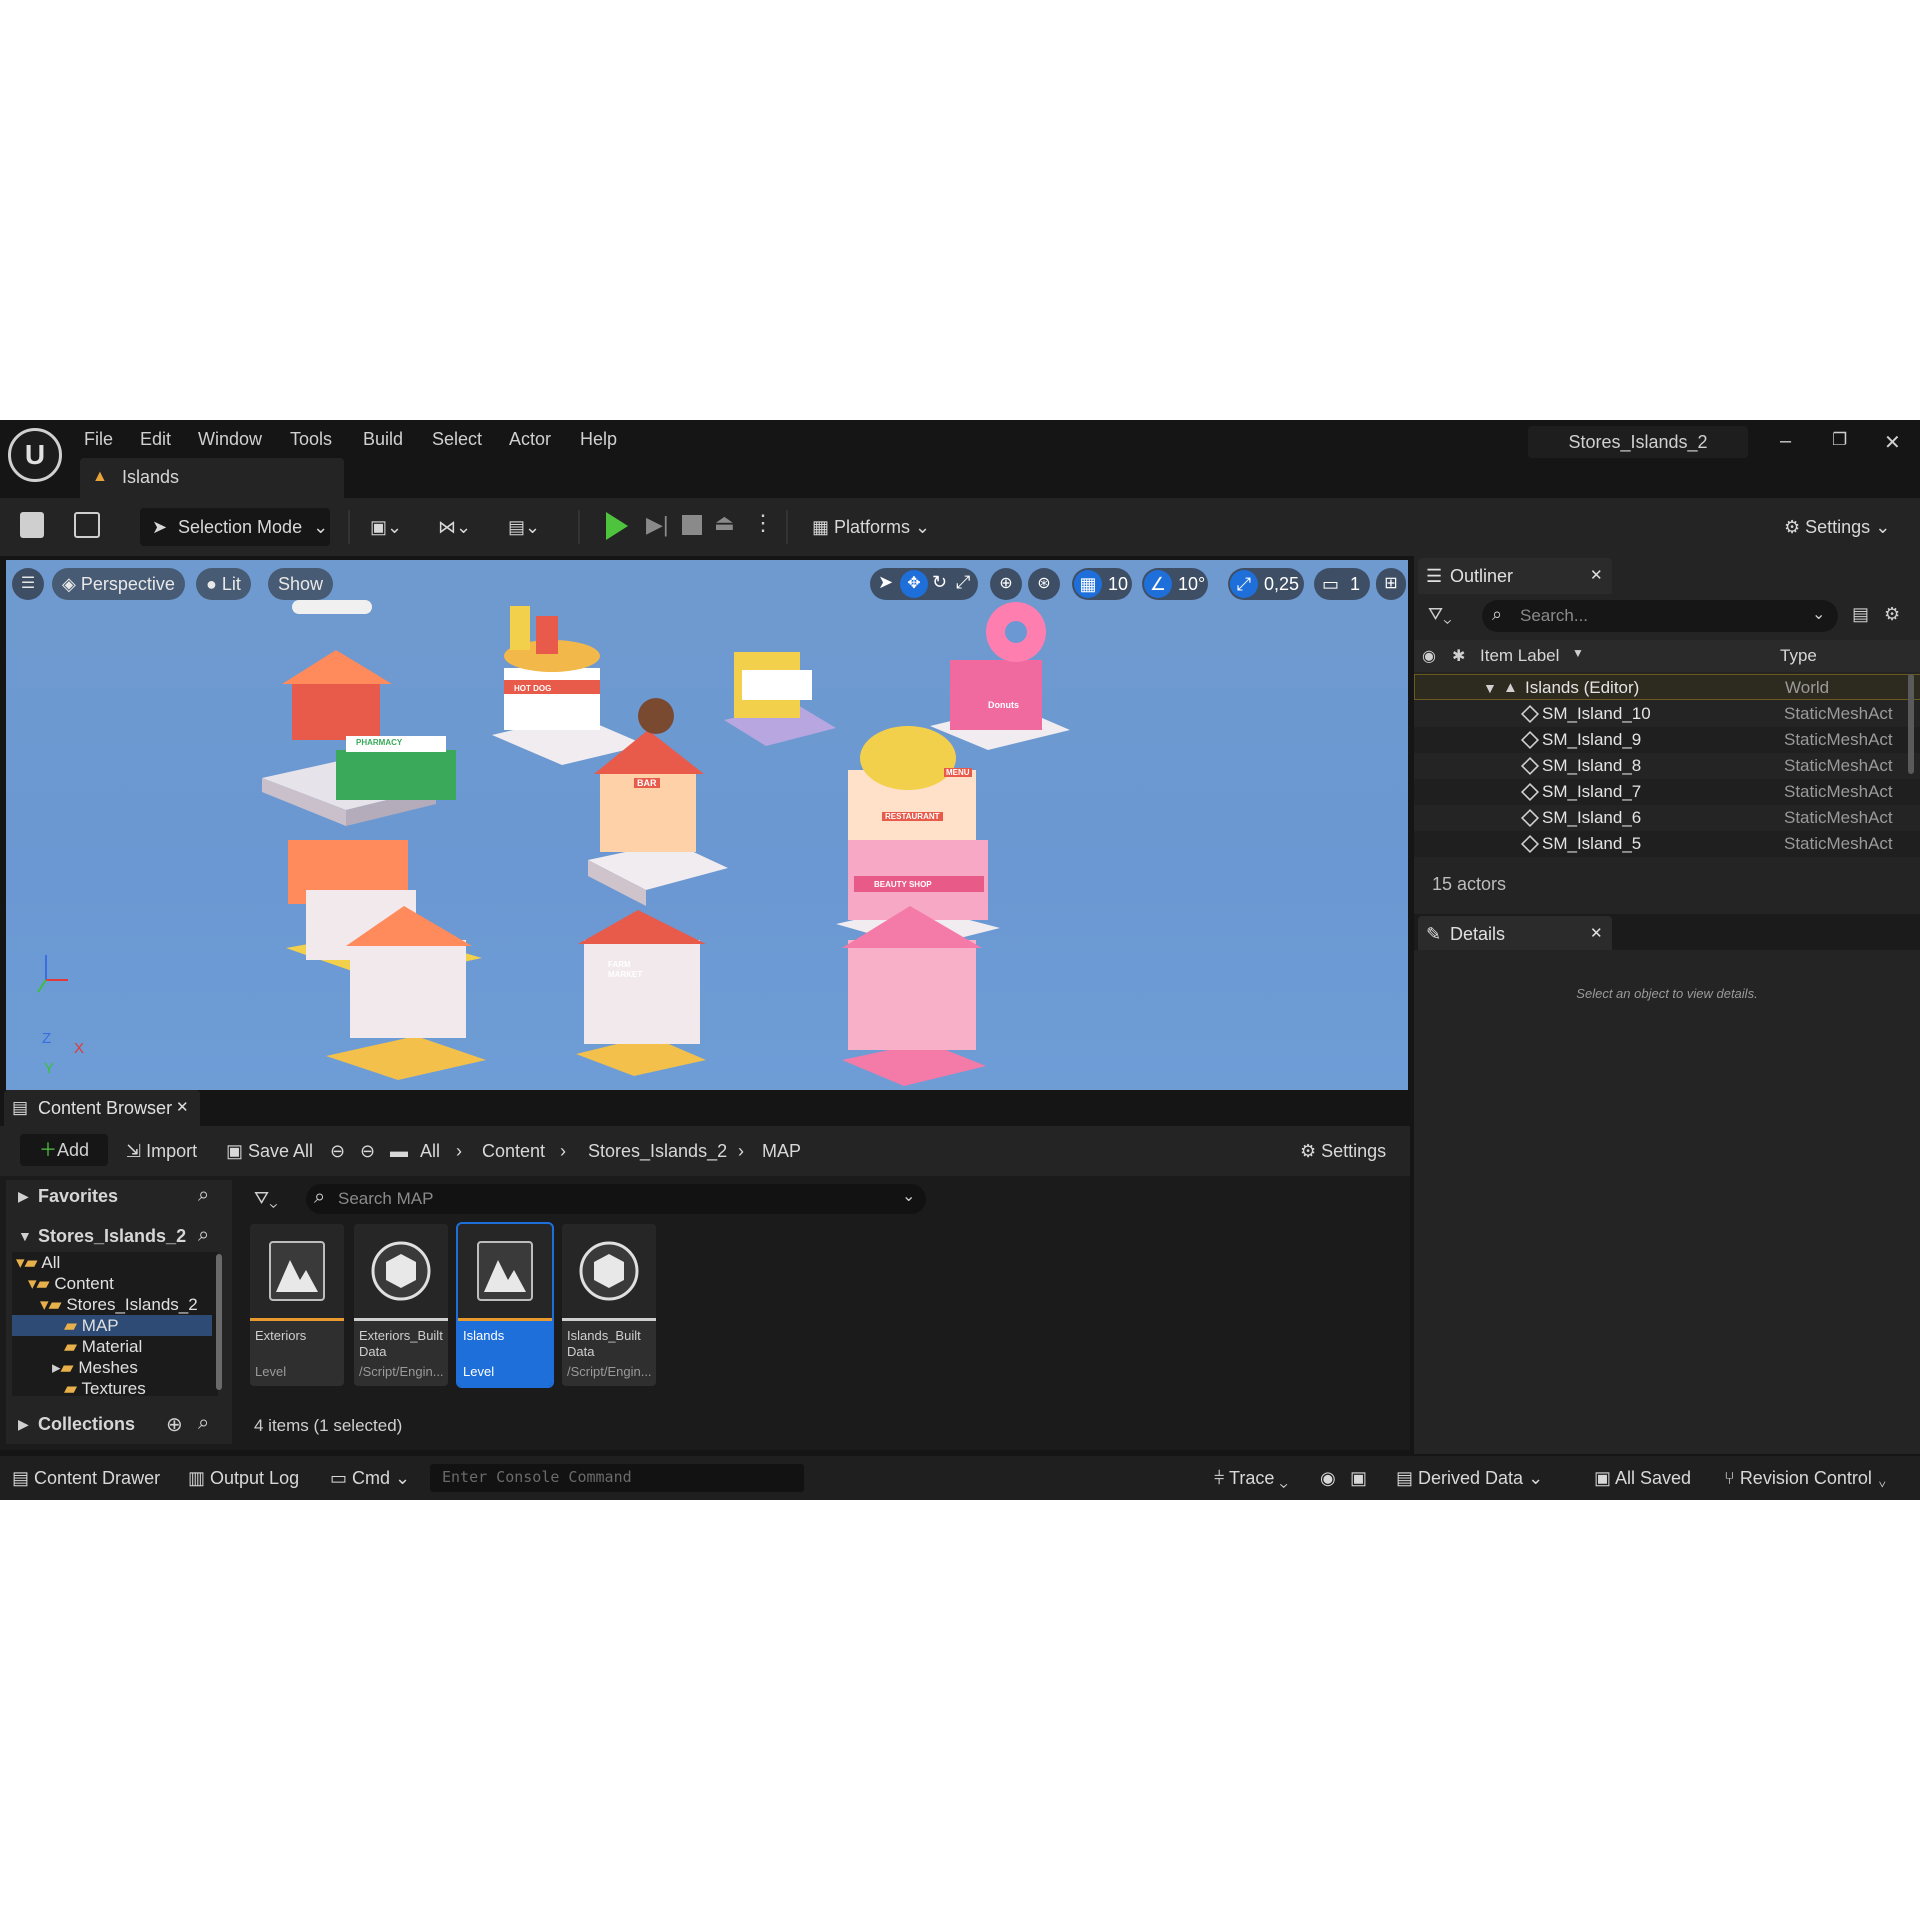  I want to click on outliner-row: SM_Island_5 StaticMeshAct, so click(1667, 844).